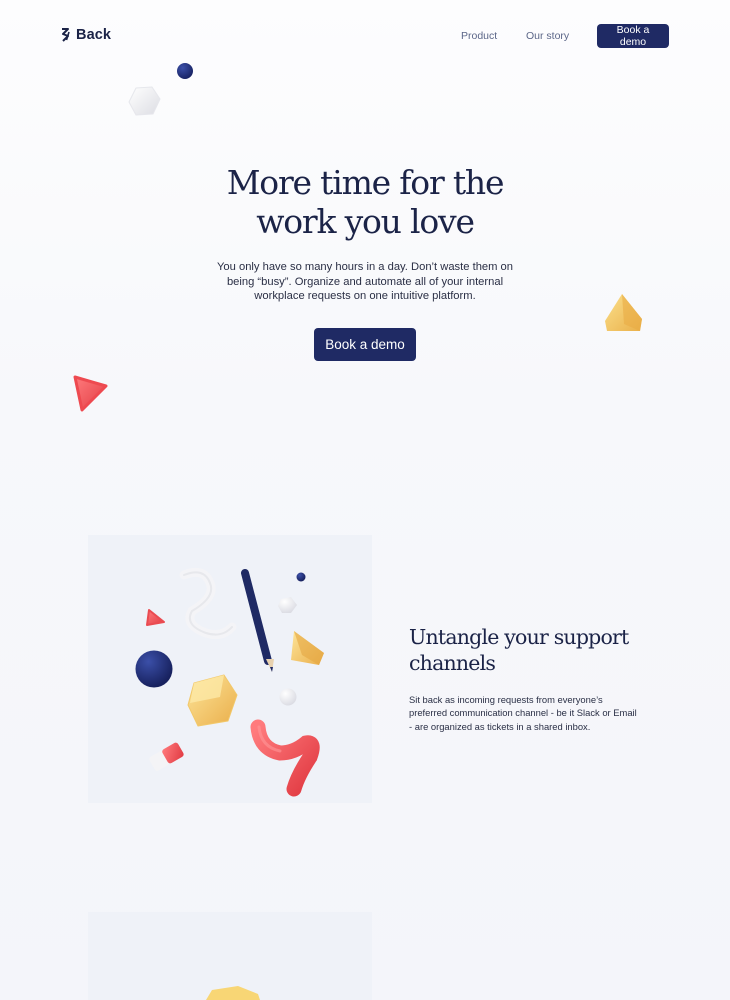  What do you see at coordinates (479, 36) in the screenshot?
I see `nav-product-link: Product` at bounding box center [479, 36].